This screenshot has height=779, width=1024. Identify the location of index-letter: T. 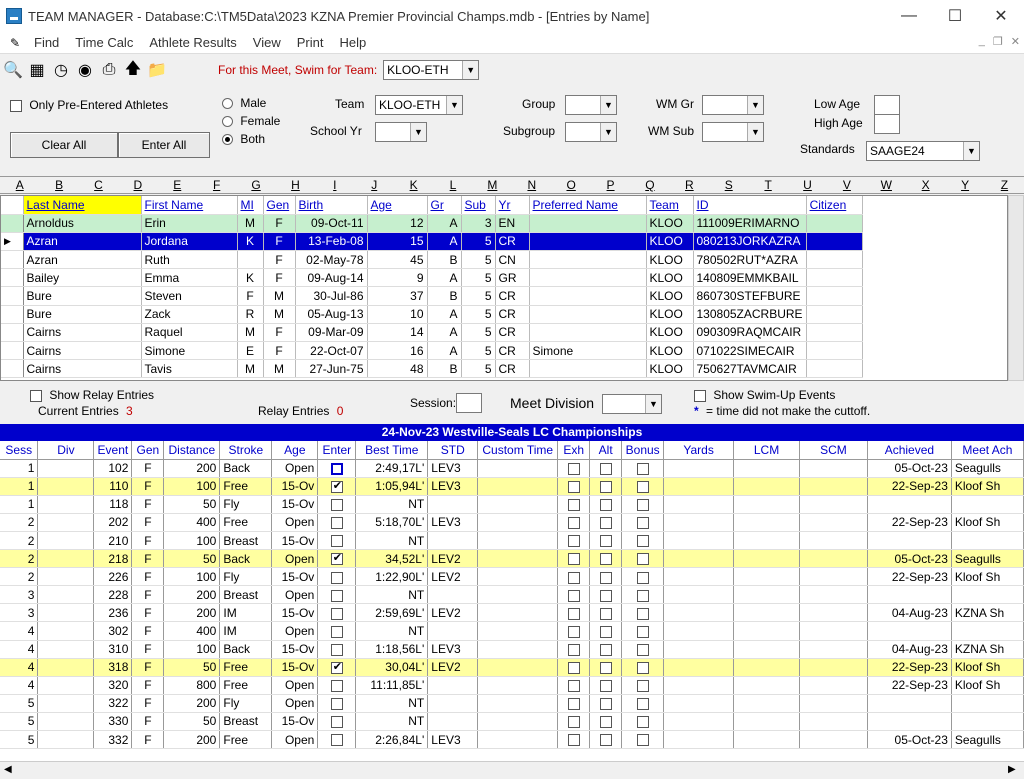
(767, 185).